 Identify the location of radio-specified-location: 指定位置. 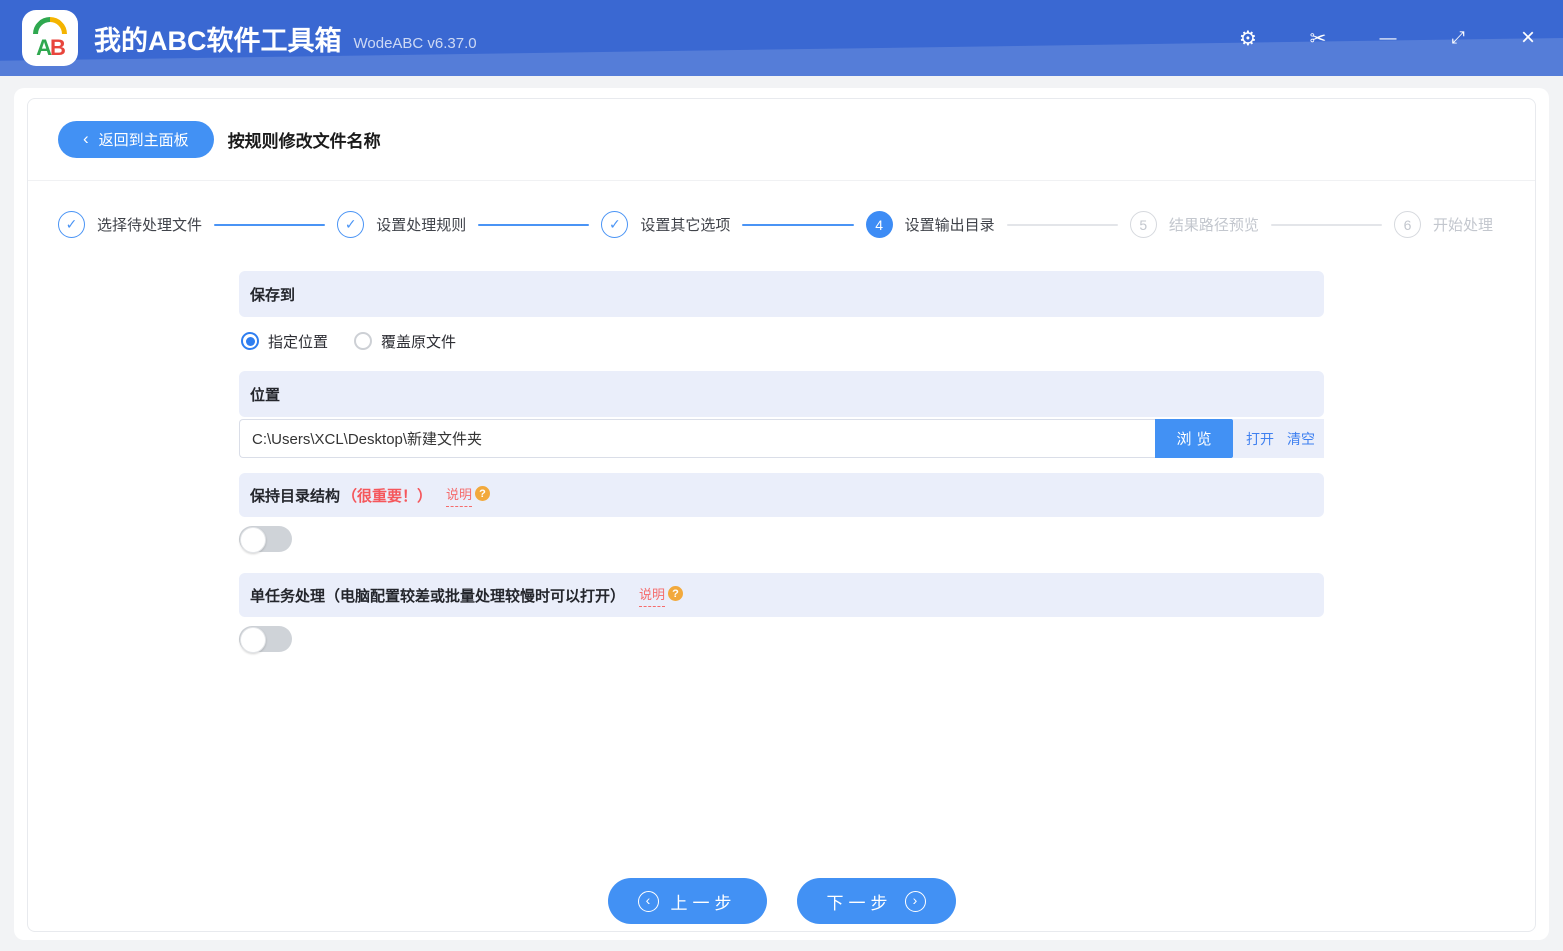
(284, 341).